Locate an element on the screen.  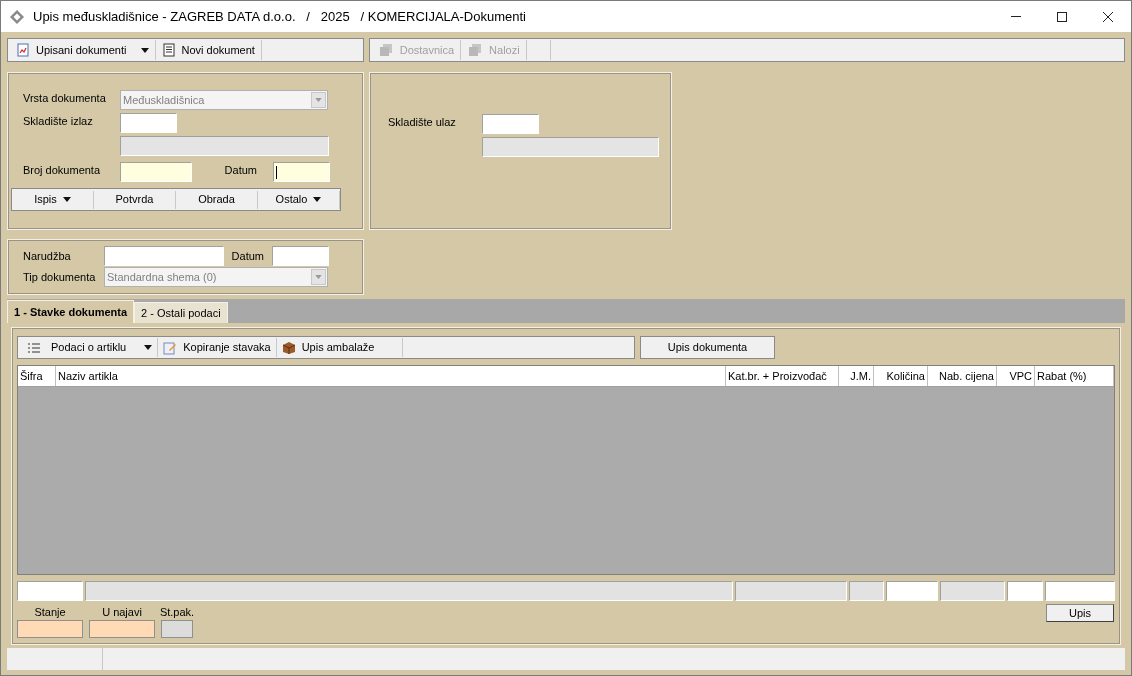
field-label: Skladište ulaz is located at coordinates (422, 122).